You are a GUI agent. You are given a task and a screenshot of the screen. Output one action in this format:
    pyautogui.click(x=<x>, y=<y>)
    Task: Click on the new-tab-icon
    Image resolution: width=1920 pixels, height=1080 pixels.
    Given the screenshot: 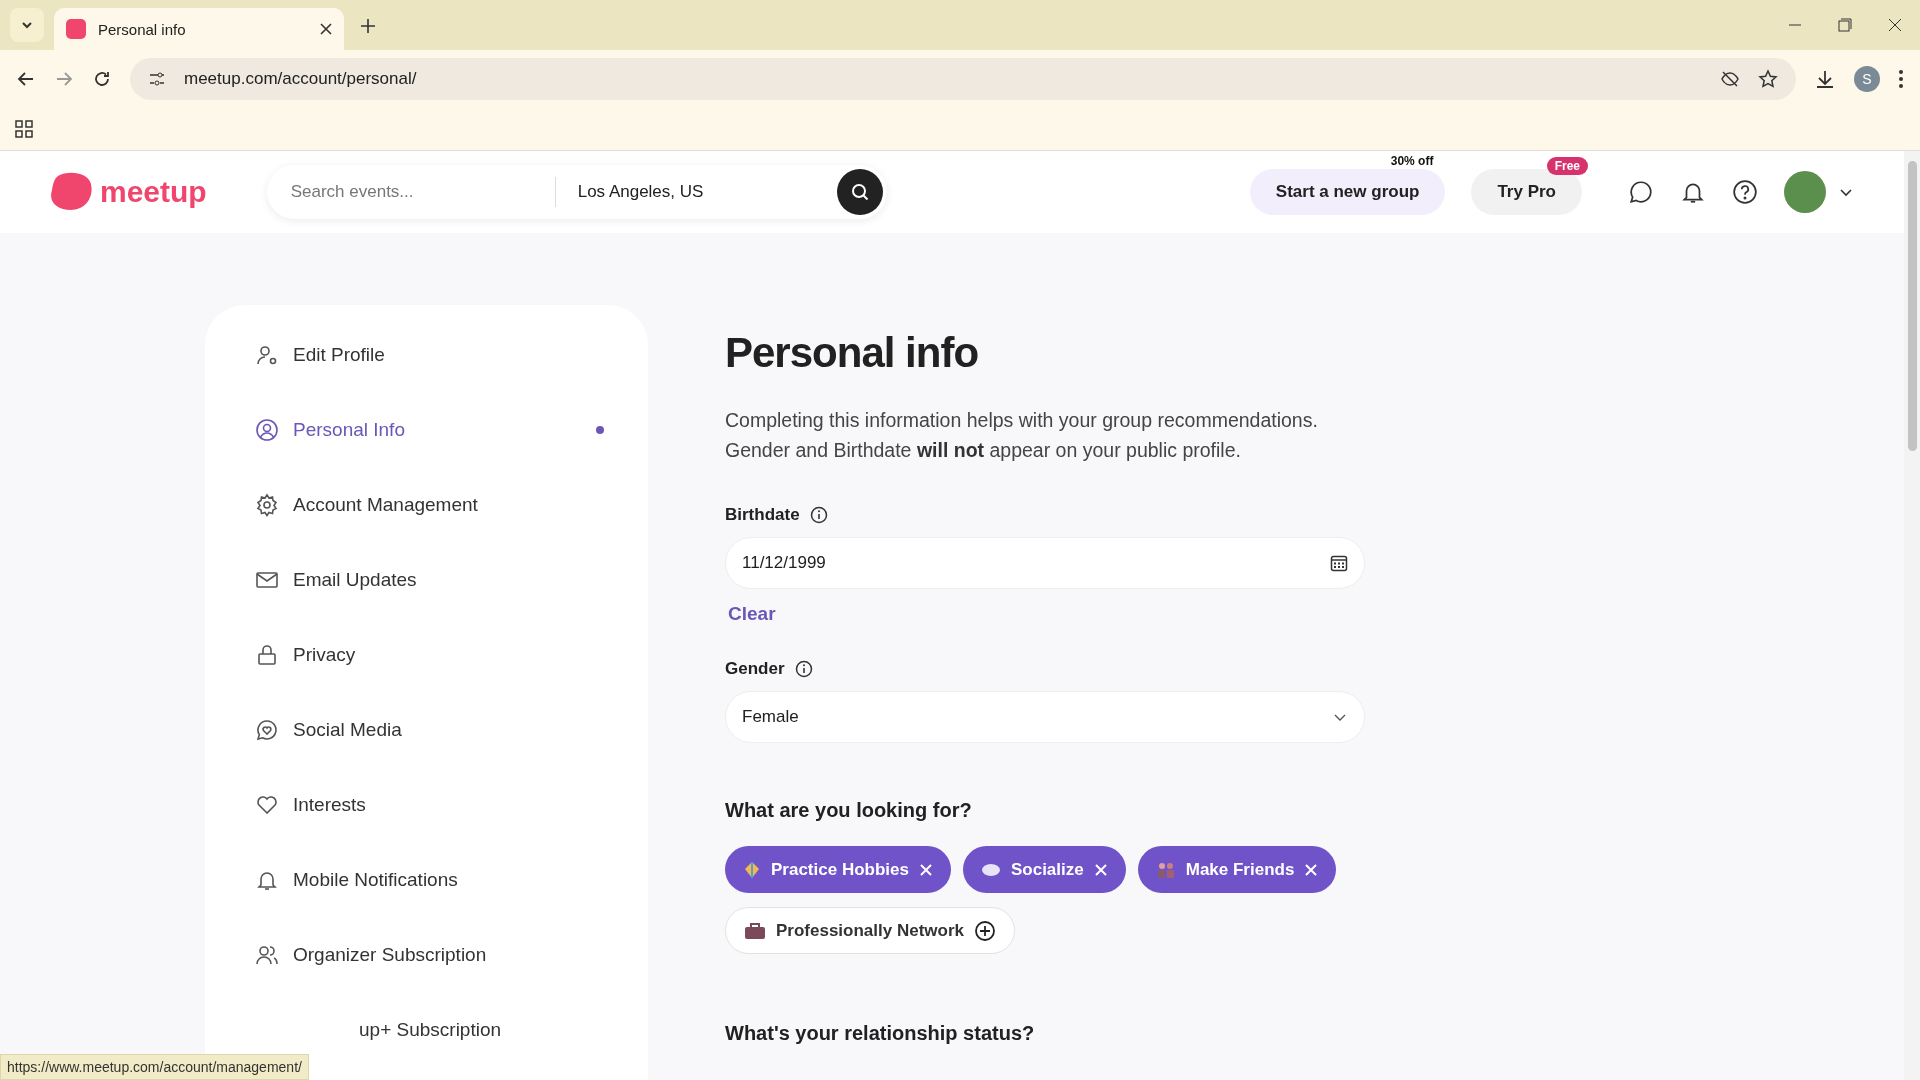 What is the action you would take?
    pyautogui.click(x=368, y=26)
    